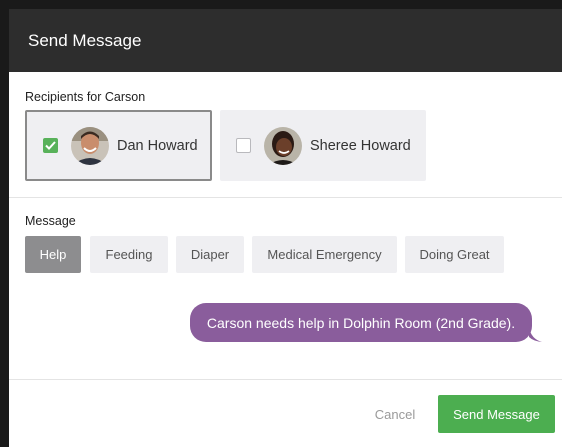  Describe the element at coordinates (90, 145) in the screenshot. I see `avatar-dan-howard` at that location.